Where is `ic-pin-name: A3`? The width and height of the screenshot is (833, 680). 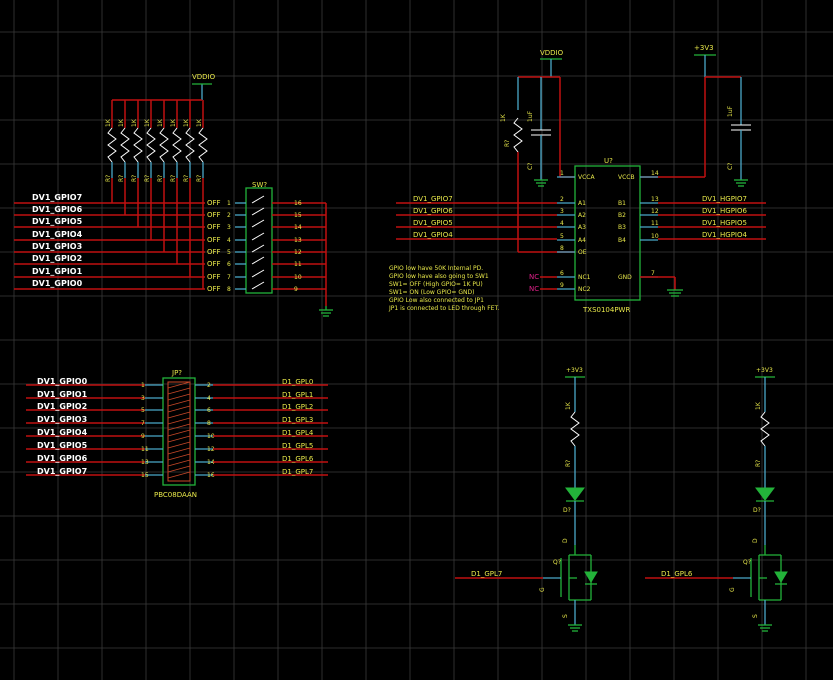
ic-pin-name: A3 is located at coordinates (582, 227).